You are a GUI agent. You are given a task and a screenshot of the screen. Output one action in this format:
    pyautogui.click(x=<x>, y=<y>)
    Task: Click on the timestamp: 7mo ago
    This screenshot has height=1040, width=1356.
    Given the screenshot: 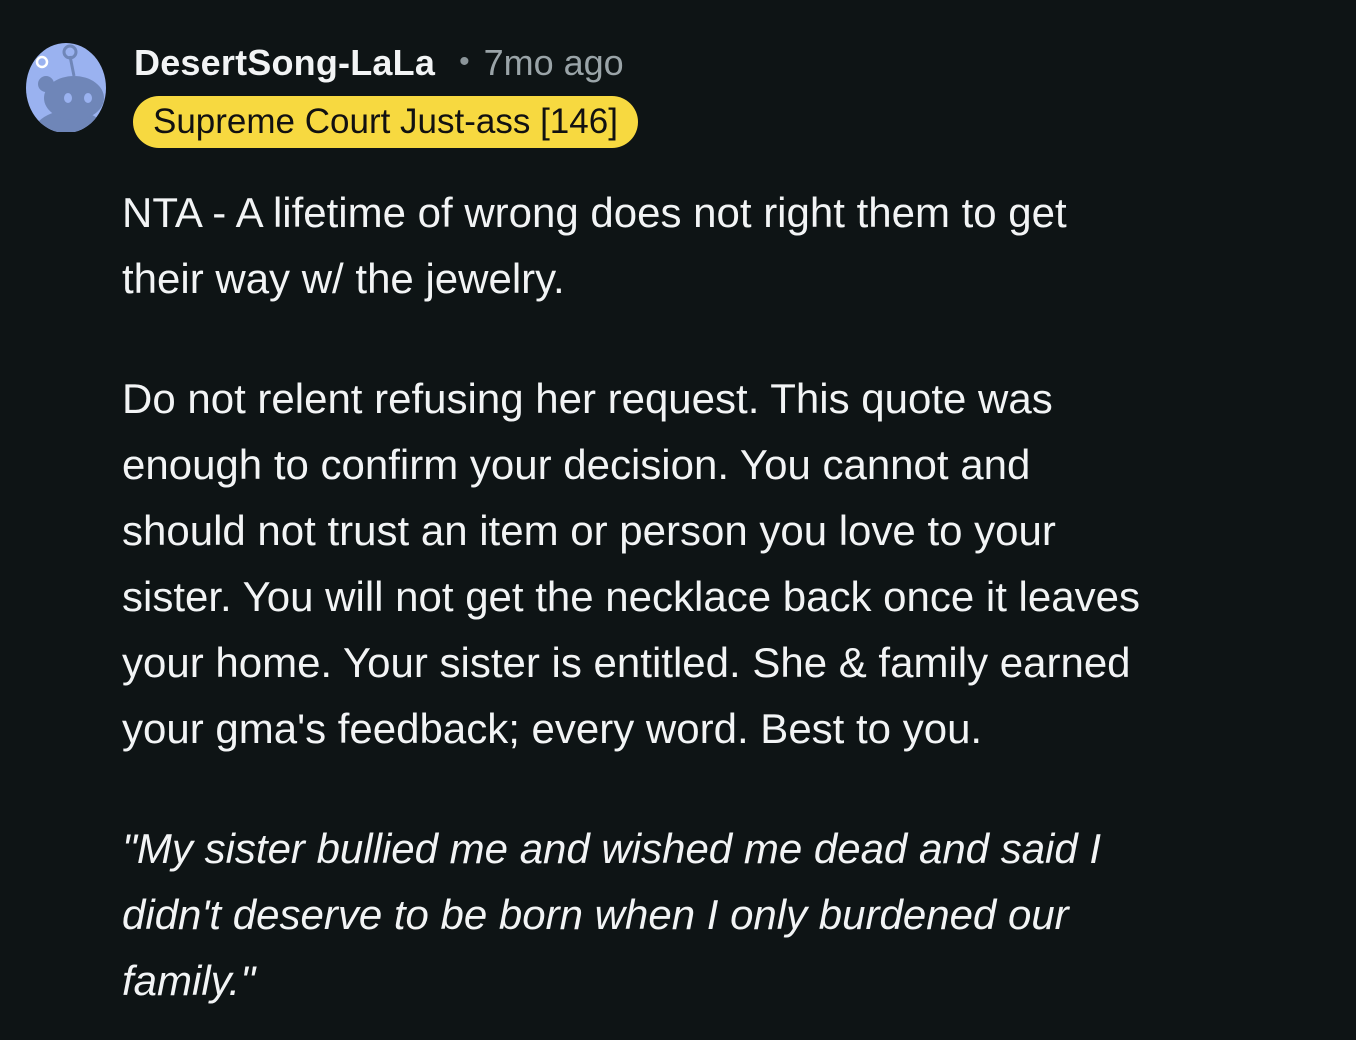 What is the action you would take?
    pyautogui.click(x=554, y=63)
    